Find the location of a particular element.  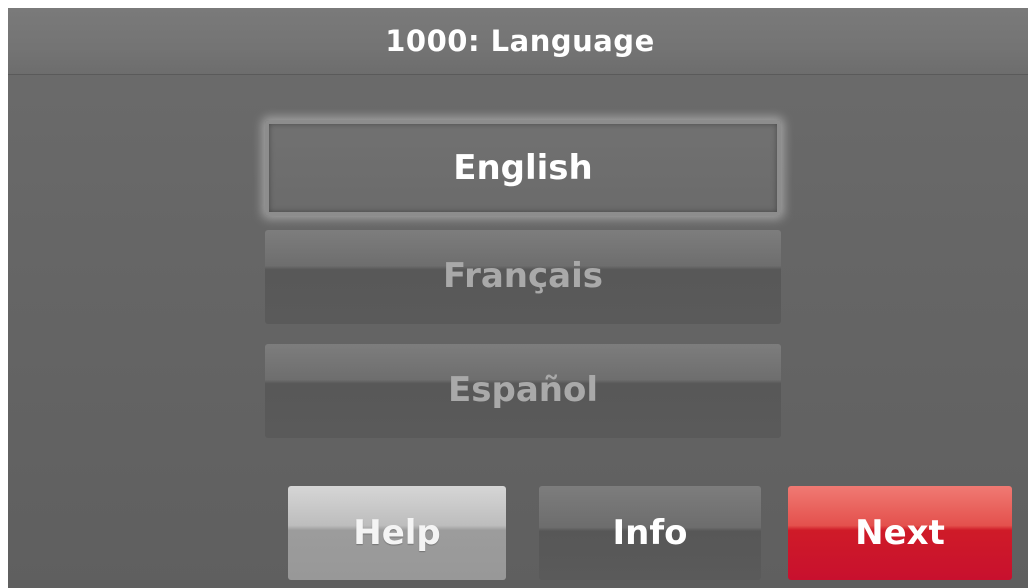

page-title: 1000: Language is located at coordinates (520, 41).